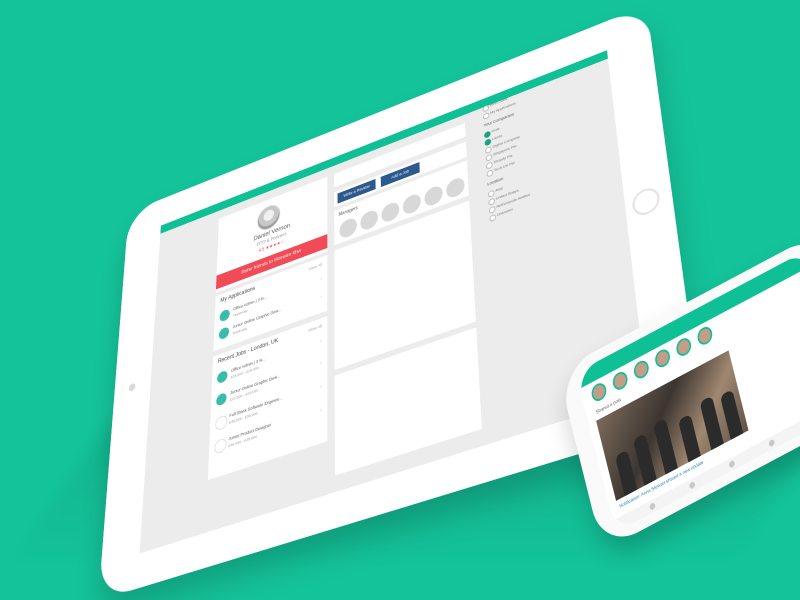 The image size is (800, 600). Describe the element at coordinates (499, 189) in the screenshot. I see `filter-label: Asia` at that location.